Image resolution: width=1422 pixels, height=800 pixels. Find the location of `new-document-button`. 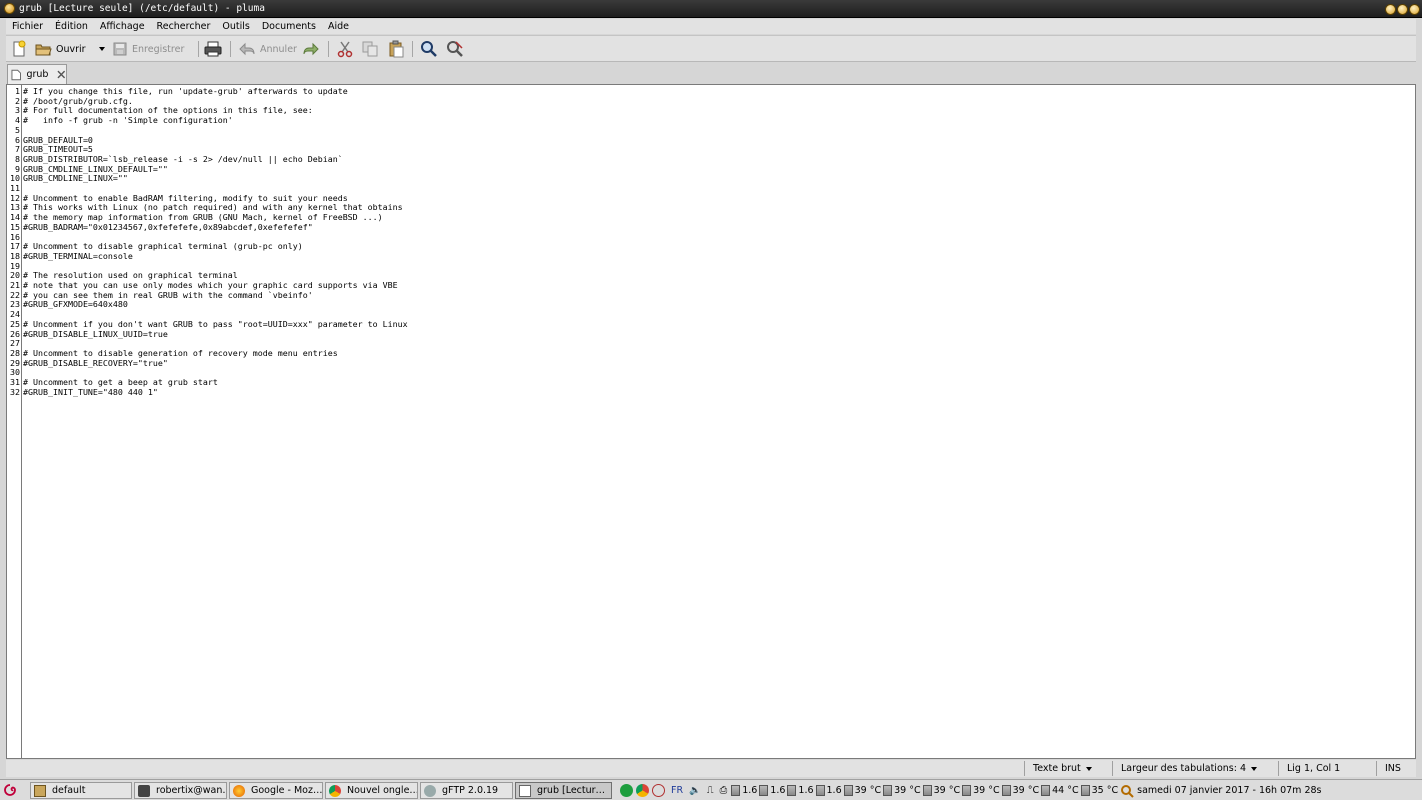

new-document-button is located at coordinates (19, 49).